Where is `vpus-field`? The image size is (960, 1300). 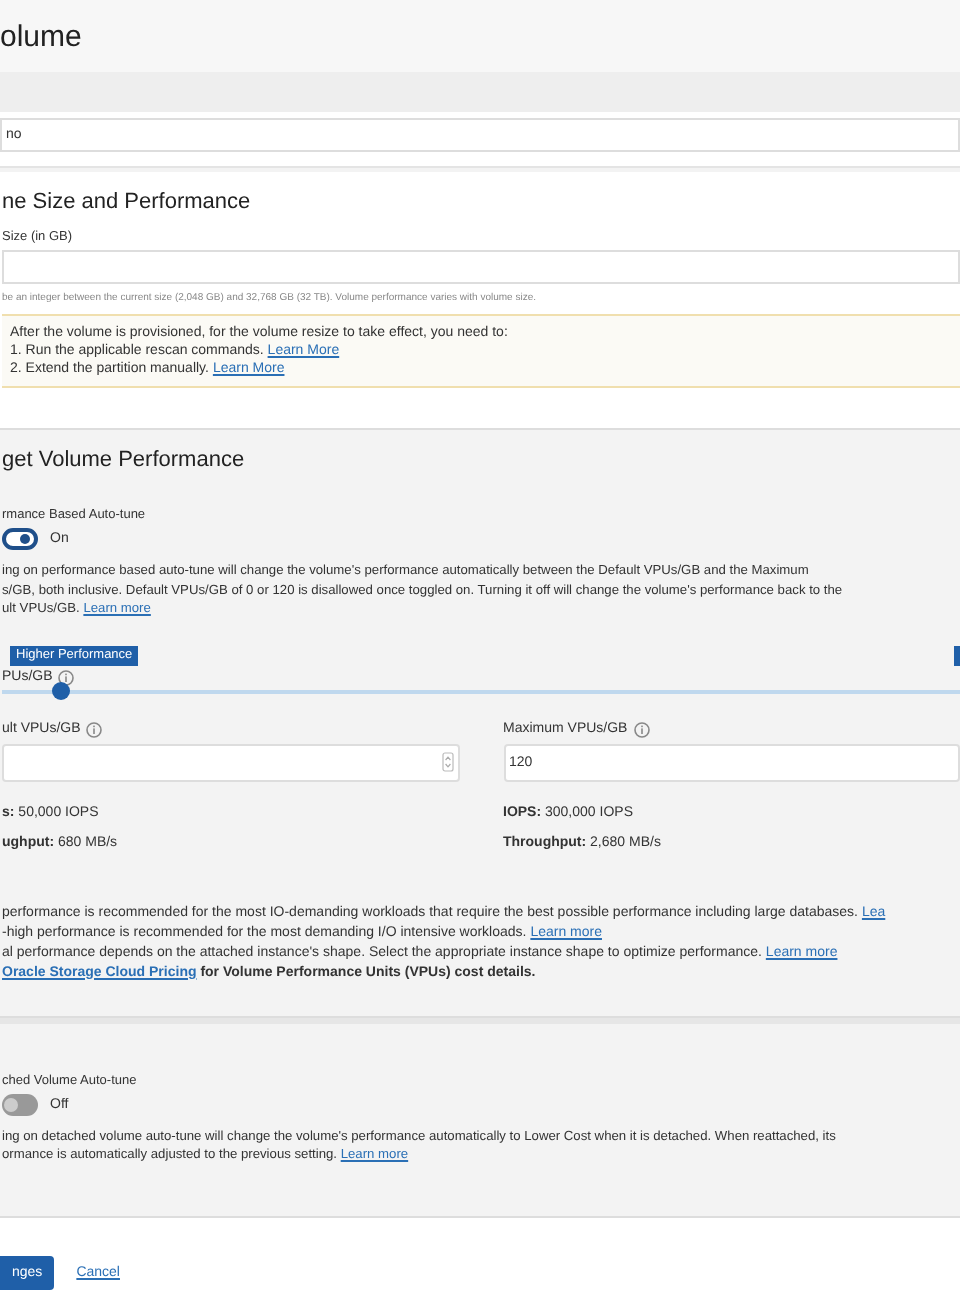
vpus-field is located at coordinates (230, 762).